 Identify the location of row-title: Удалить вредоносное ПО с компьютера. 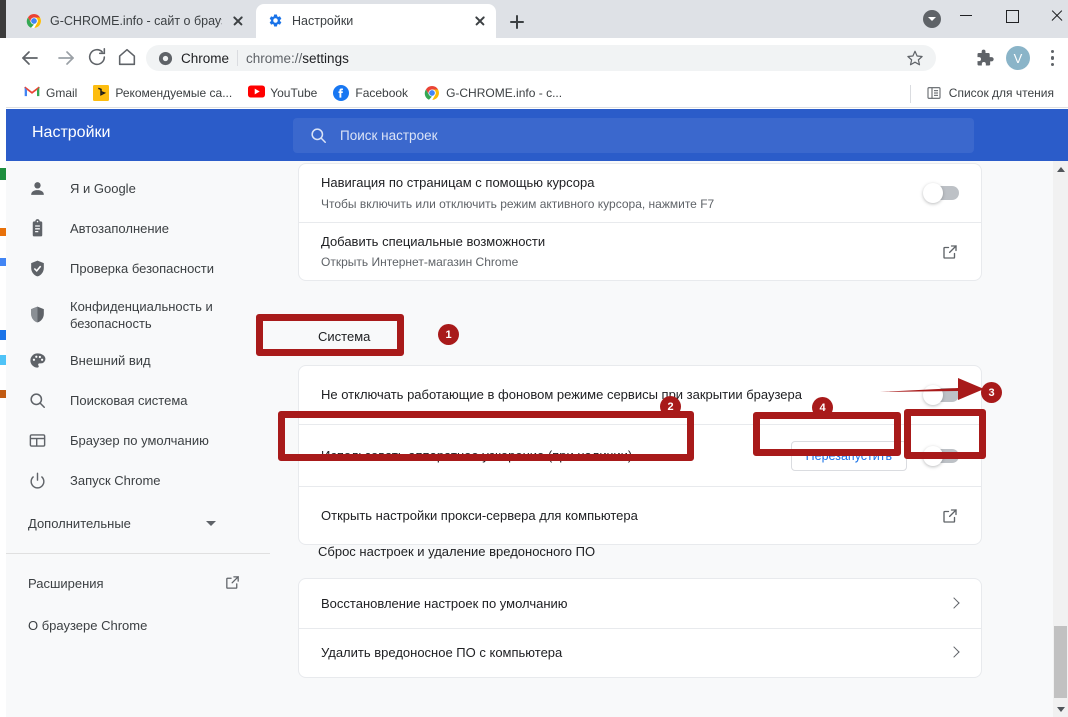
(442, 653).